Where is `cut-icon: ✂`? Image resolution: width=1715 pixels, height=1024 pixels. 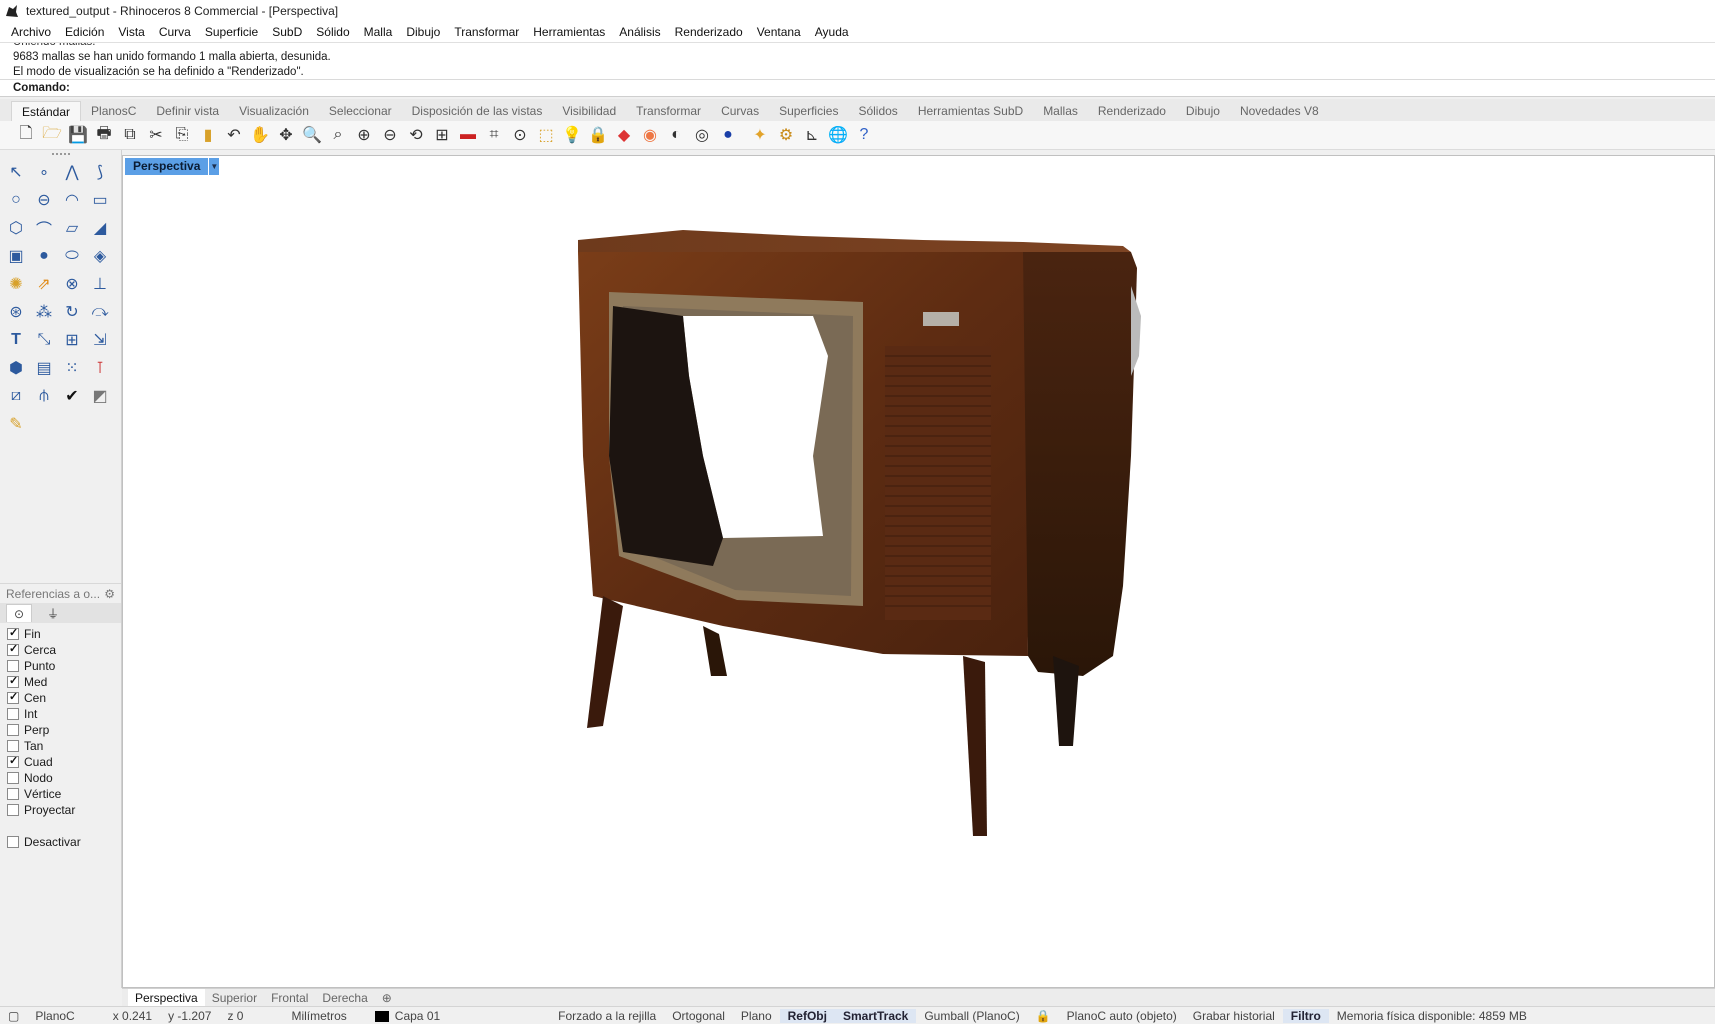 cut-icon: ✂ is located at coordinates (156, 135).